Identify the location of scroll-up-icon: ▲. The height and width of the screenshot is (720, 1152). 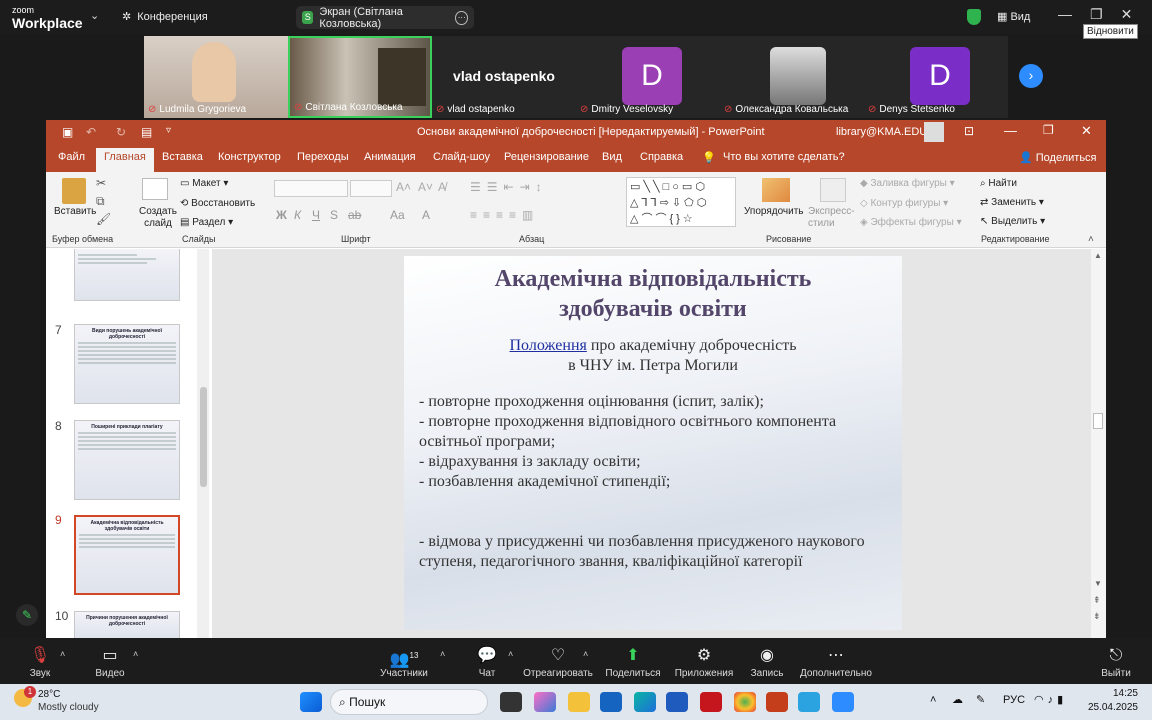
(1098, 255).